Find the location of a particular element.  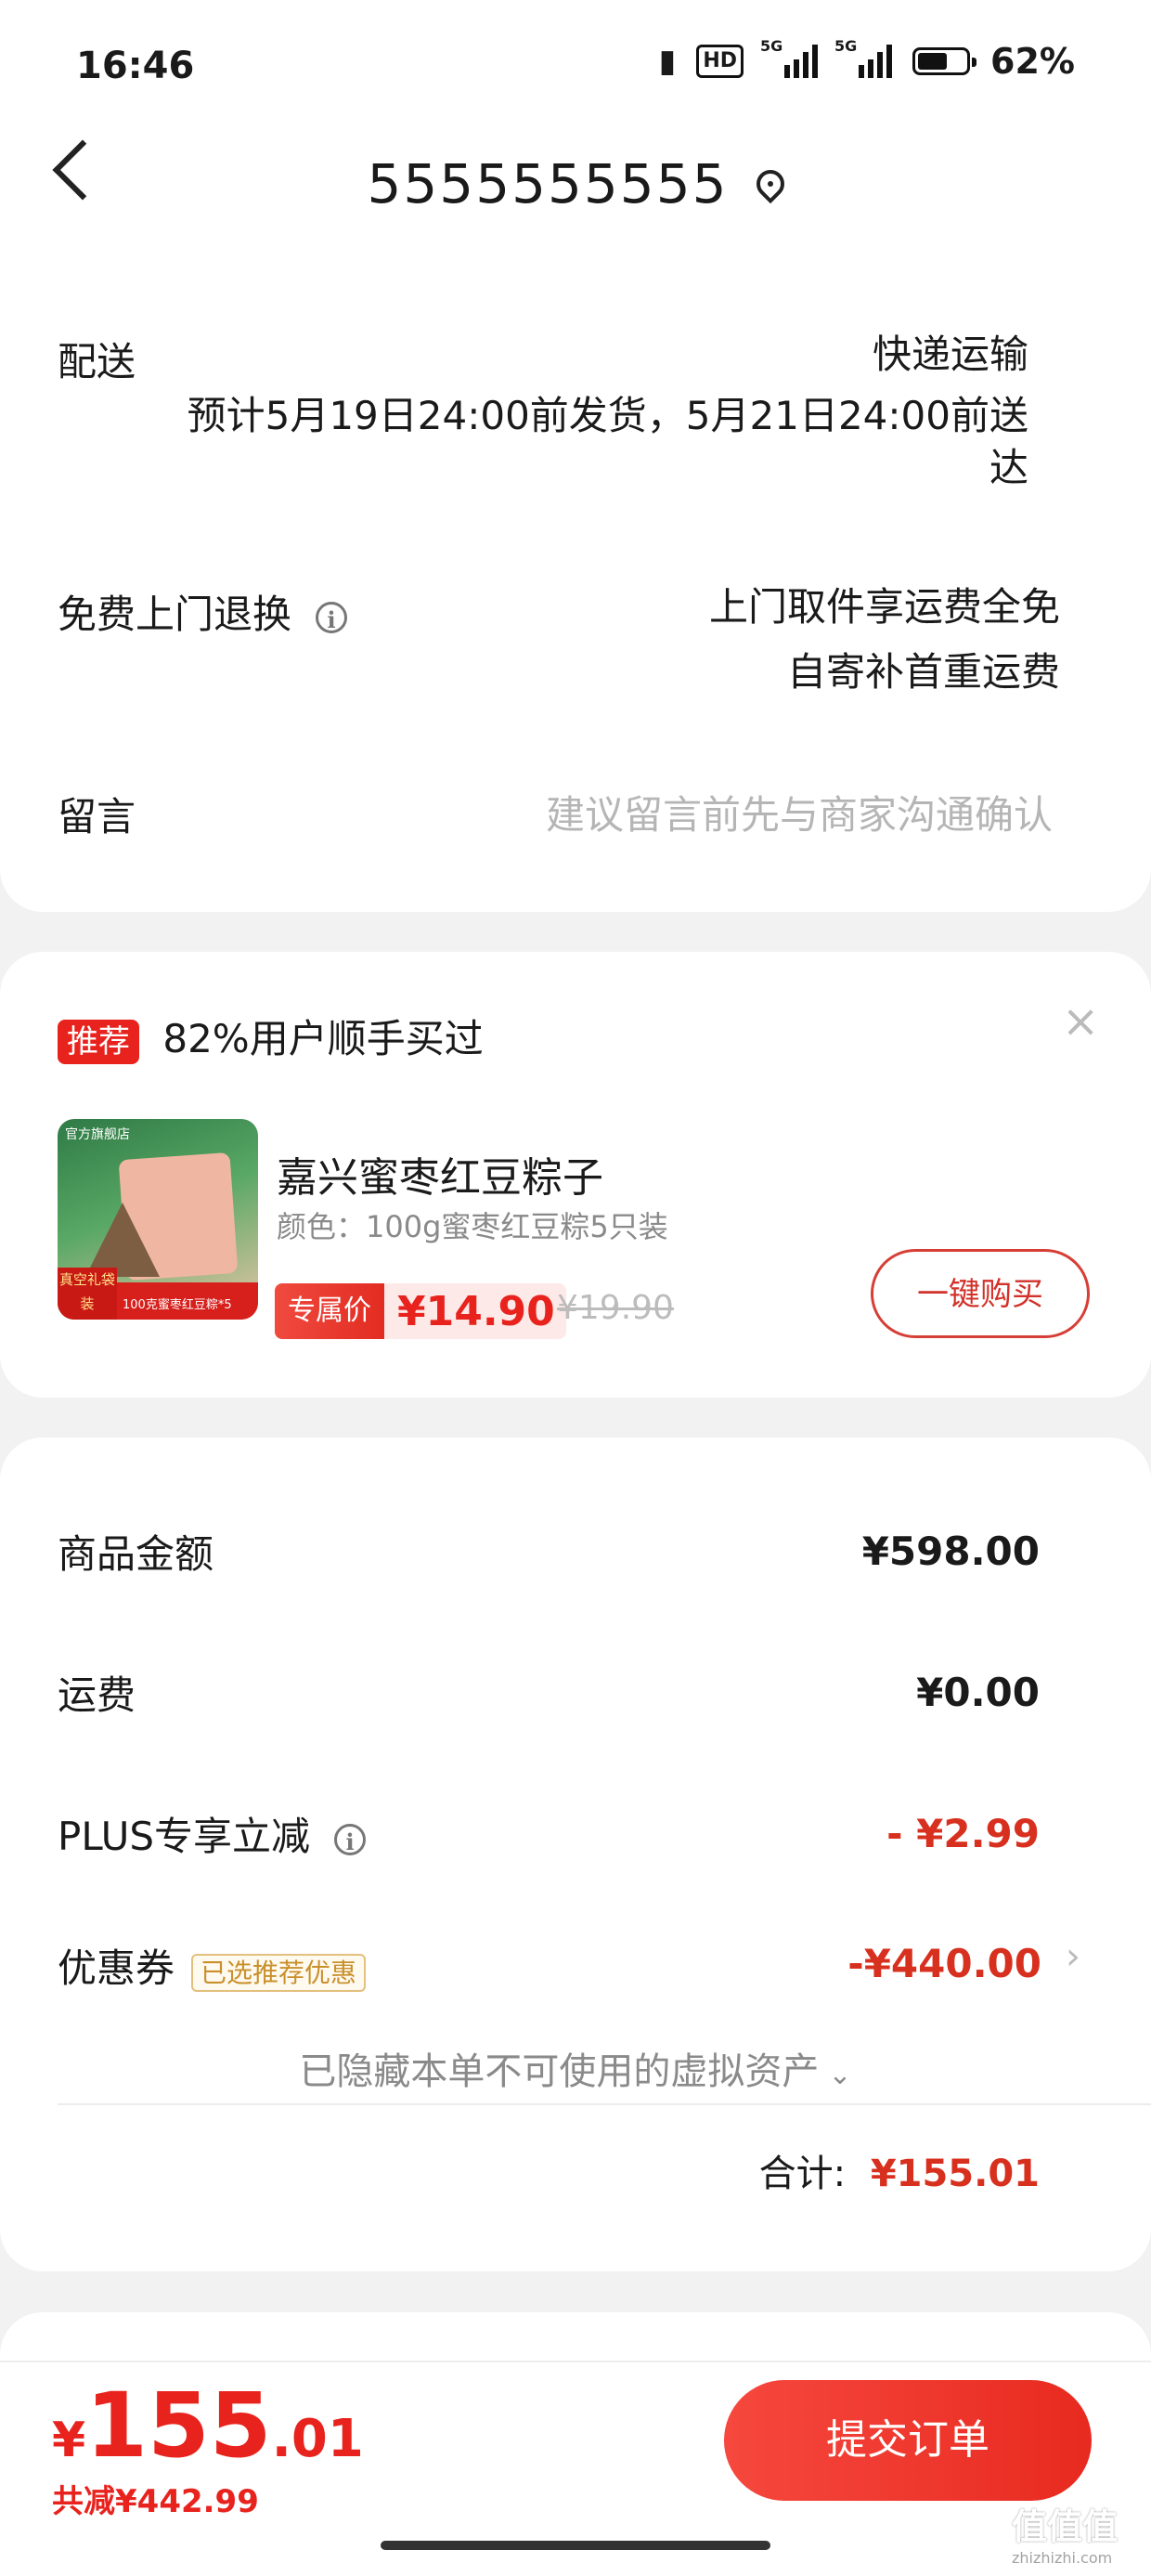

bottom-total: ¥155.01 is located at coordinates (208, 2426).